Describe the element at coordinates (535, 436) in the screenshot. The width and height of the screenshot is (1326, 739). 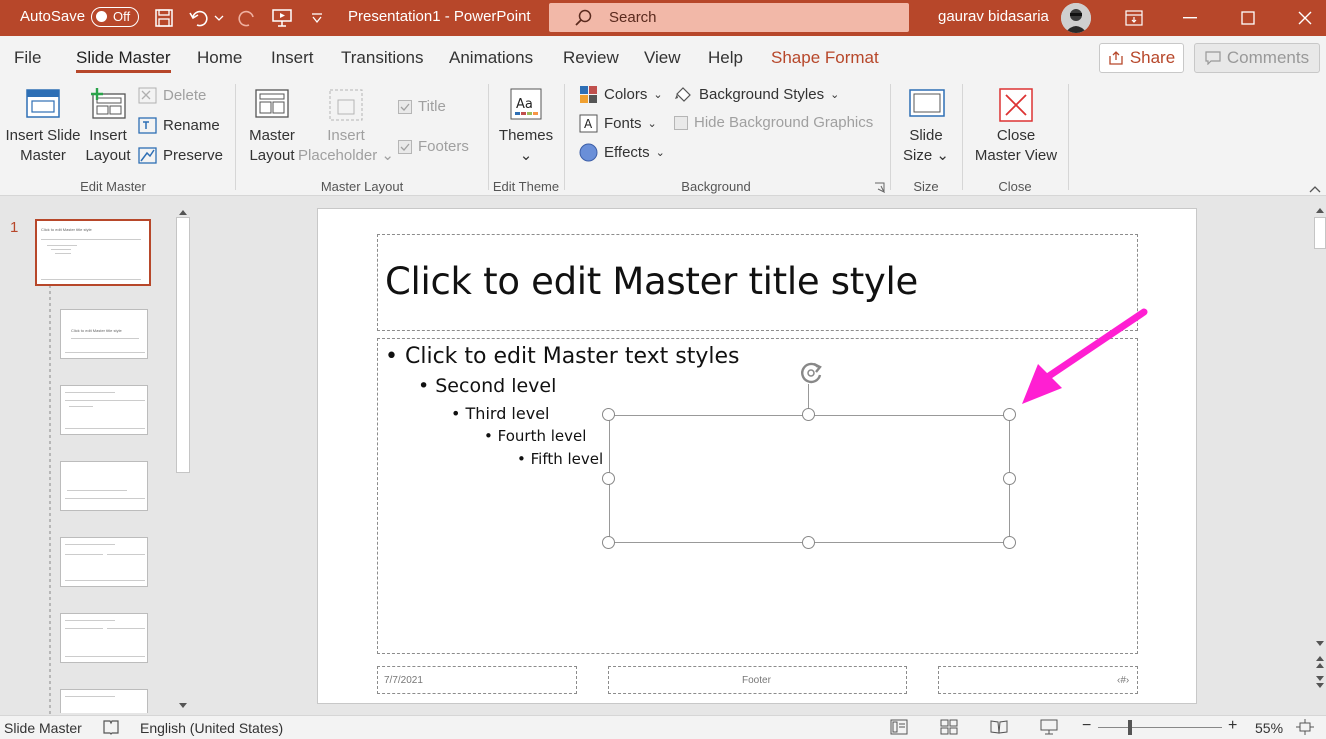
I see `level-4-text: • Fourth level` at that location.